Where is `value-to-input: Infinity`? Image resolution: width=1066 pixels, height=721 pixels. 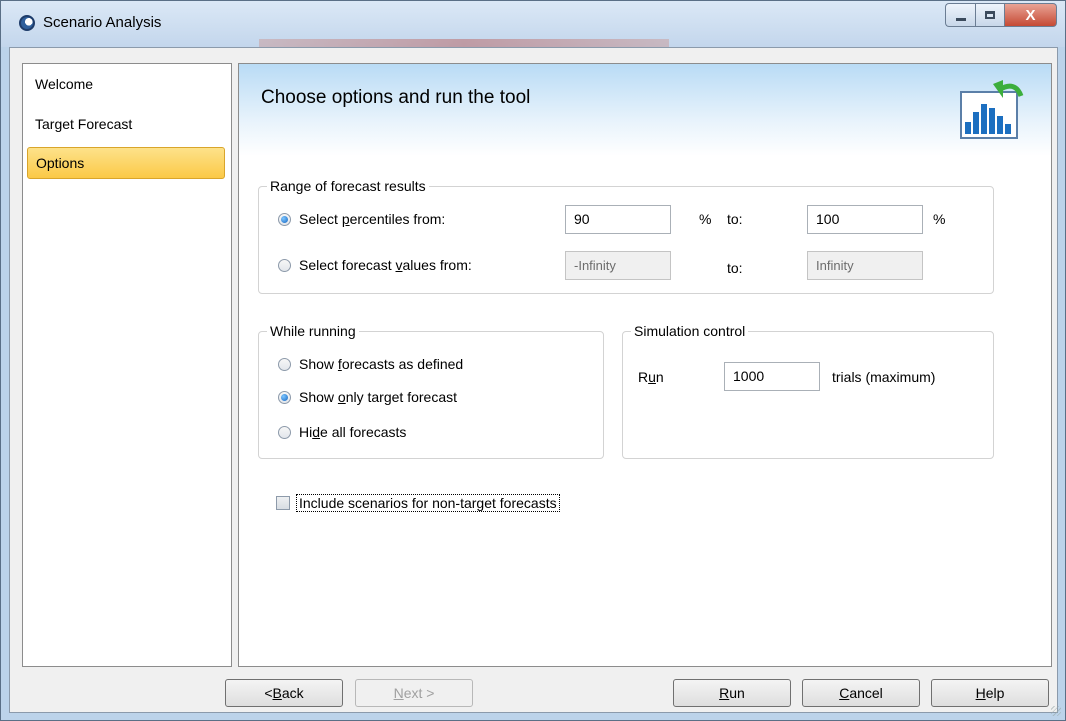 value-to-input: Infinity is located at coordinates (865, 265).